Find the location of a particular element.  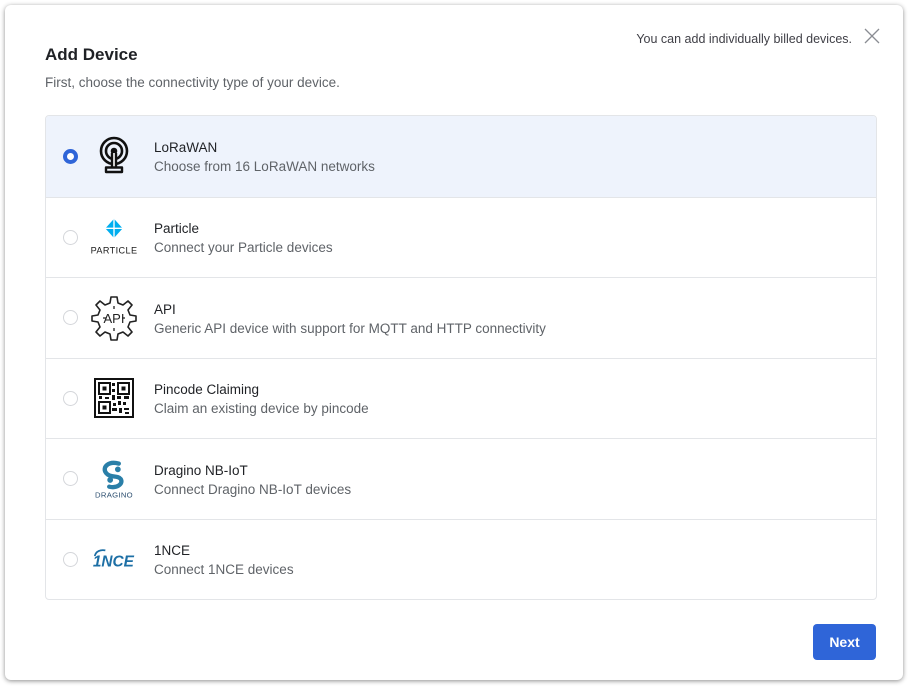

option-lorawan: LoRaWAN Choose from 16 LoRaWAN networks is located at coordinates (461, 156).